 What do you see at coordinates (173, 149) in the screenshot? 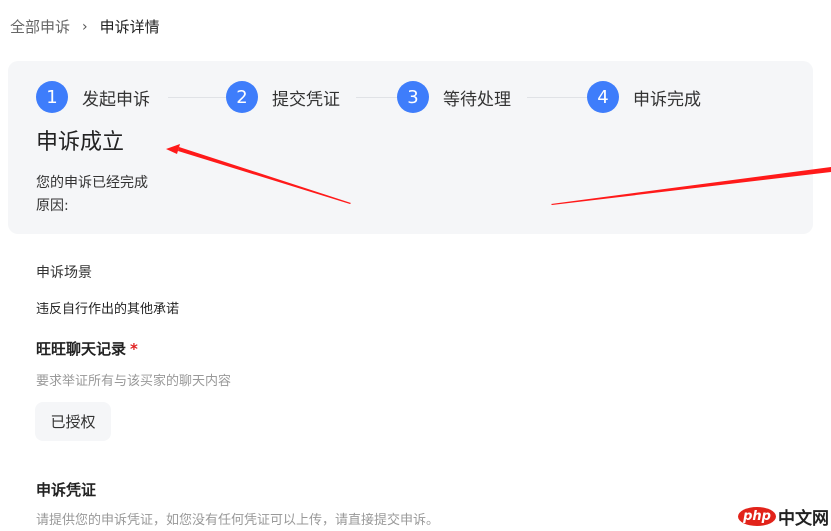
I see `arrowhead-icon` at bounding box center [173, 149].